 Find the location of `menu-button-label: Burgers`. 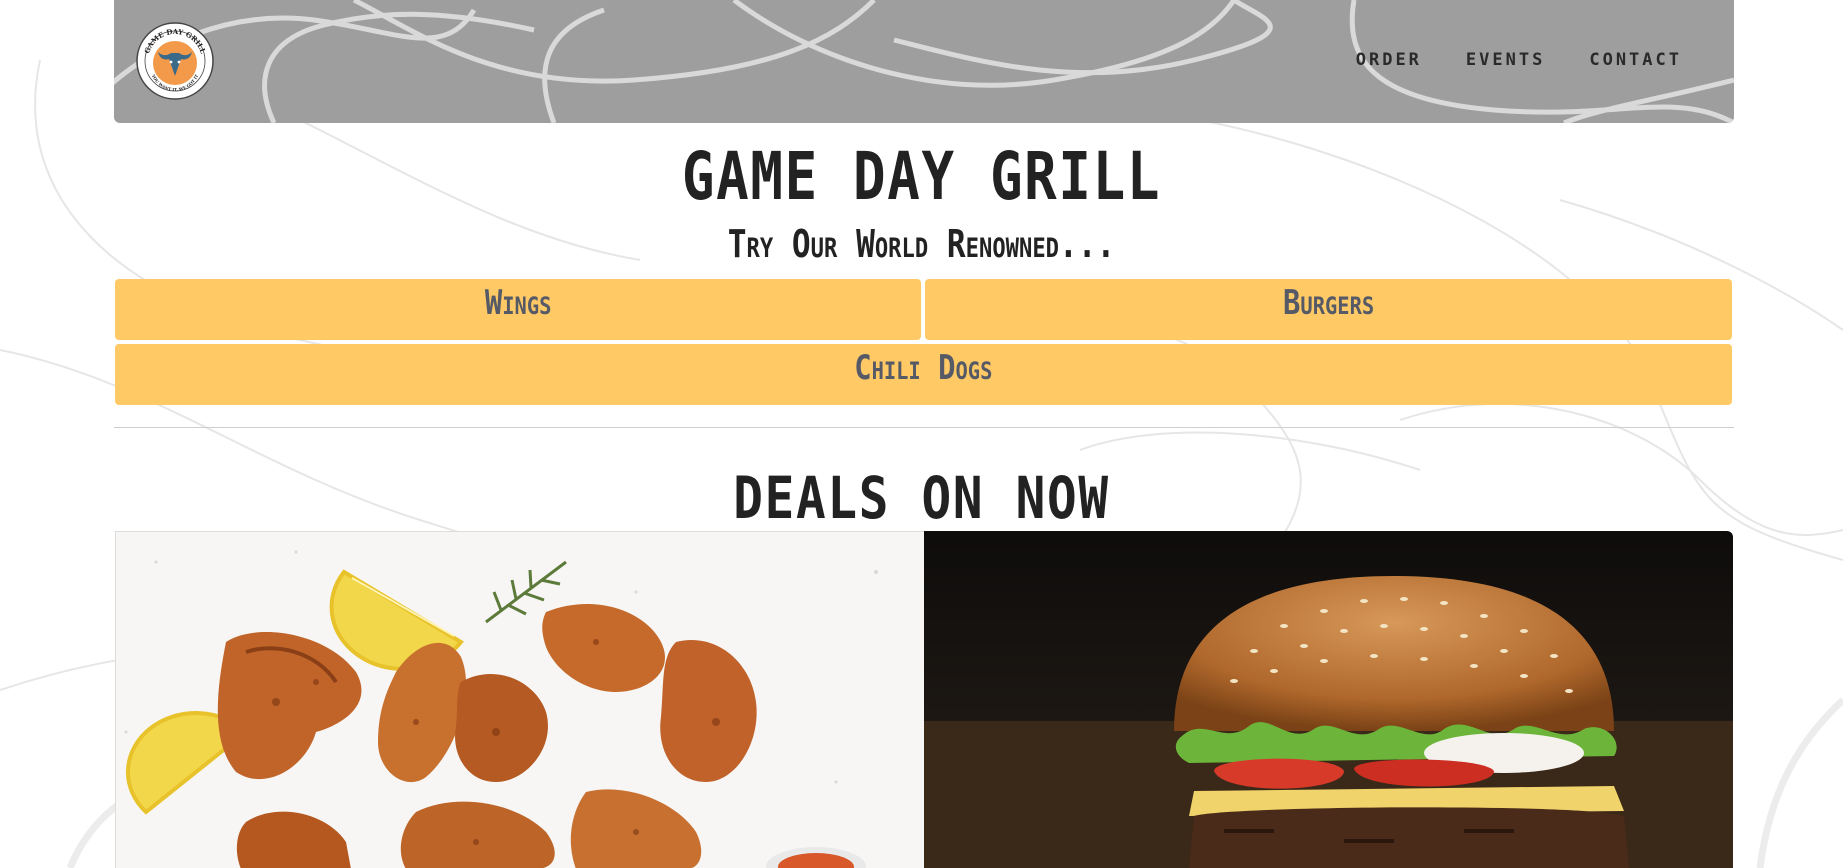

menu-button-label: Burgers is located at coordinates (1328, 303).